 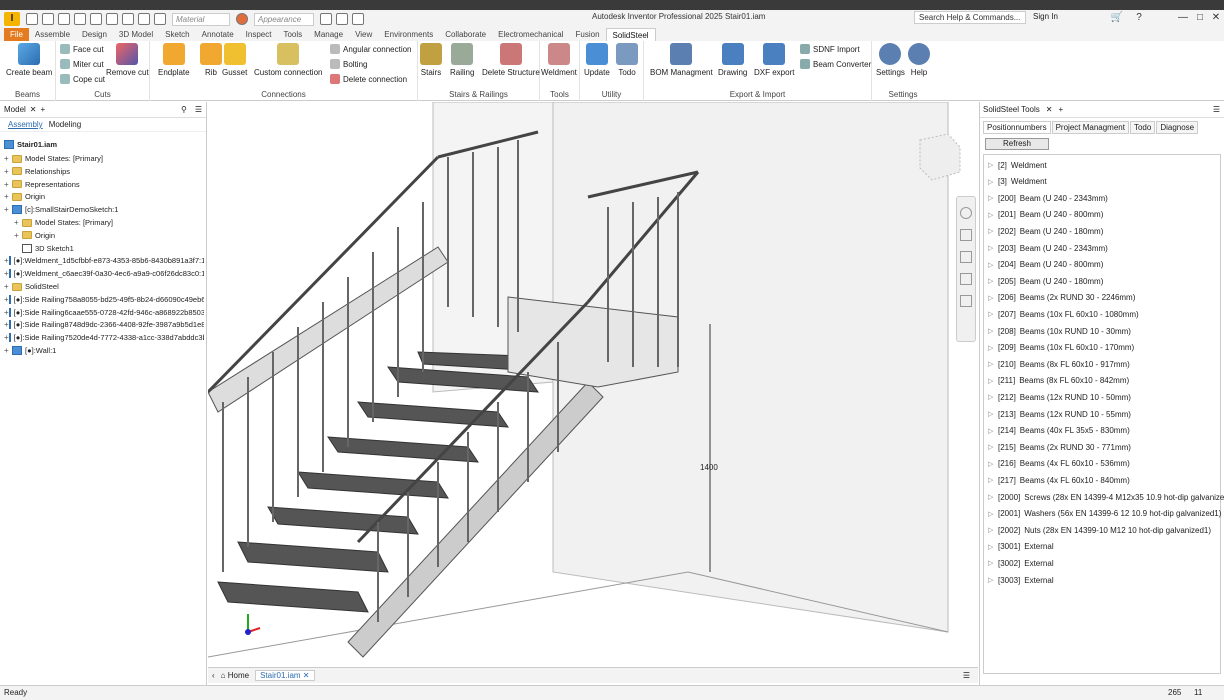 What do you see at coordinates (48, 19) in the screenshot?
I see `open-file-icon` at bounding box center [48, 19].